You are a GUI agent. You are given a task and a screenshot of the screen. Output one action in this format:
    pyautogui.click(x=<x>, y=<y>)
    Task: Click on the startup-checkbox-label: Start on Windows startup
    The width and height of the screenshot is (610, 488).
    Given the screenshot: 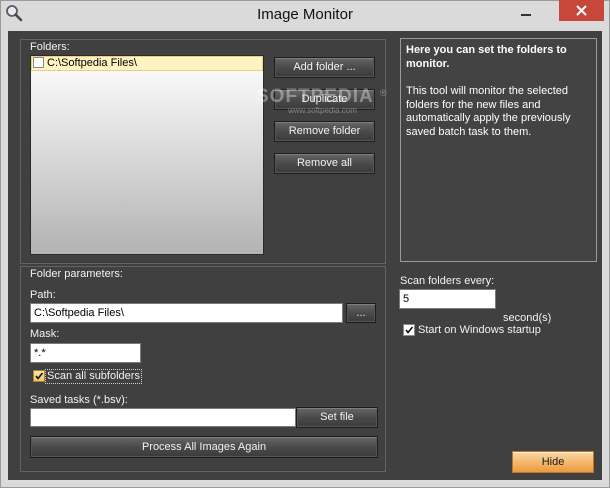 What is the action you would take?
    pyautogui.click(x=479, y=330)
    